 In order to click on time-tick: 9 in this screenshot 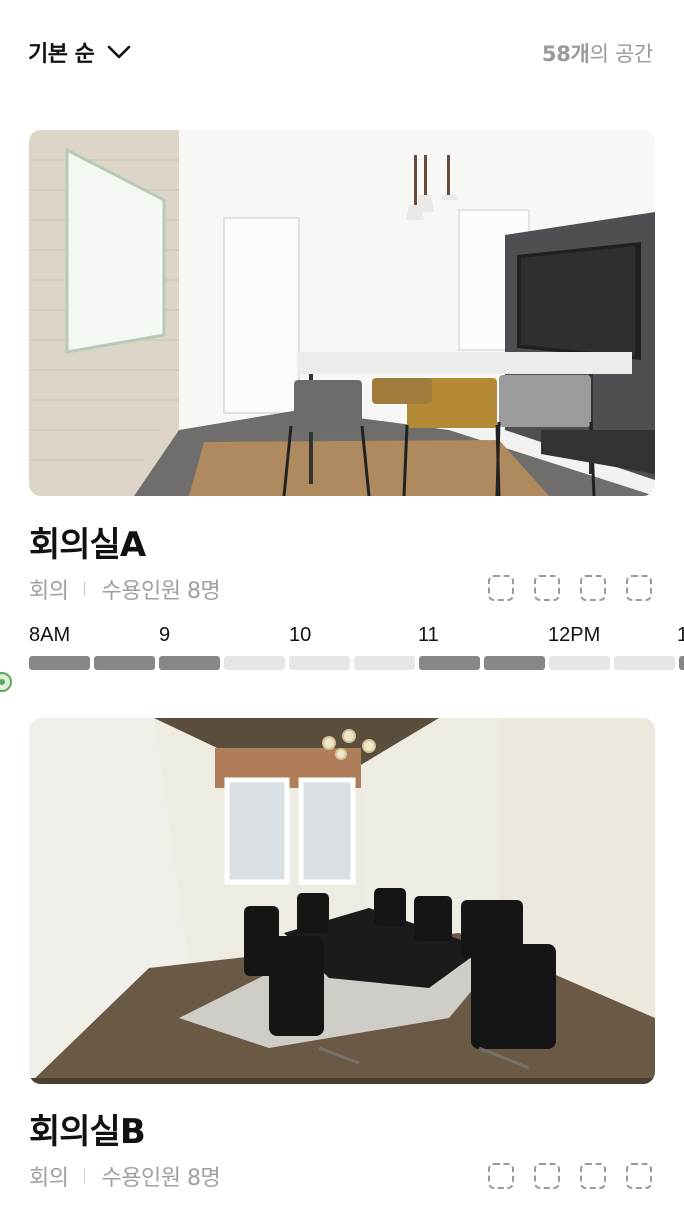, I will do `click(165, 635)`.